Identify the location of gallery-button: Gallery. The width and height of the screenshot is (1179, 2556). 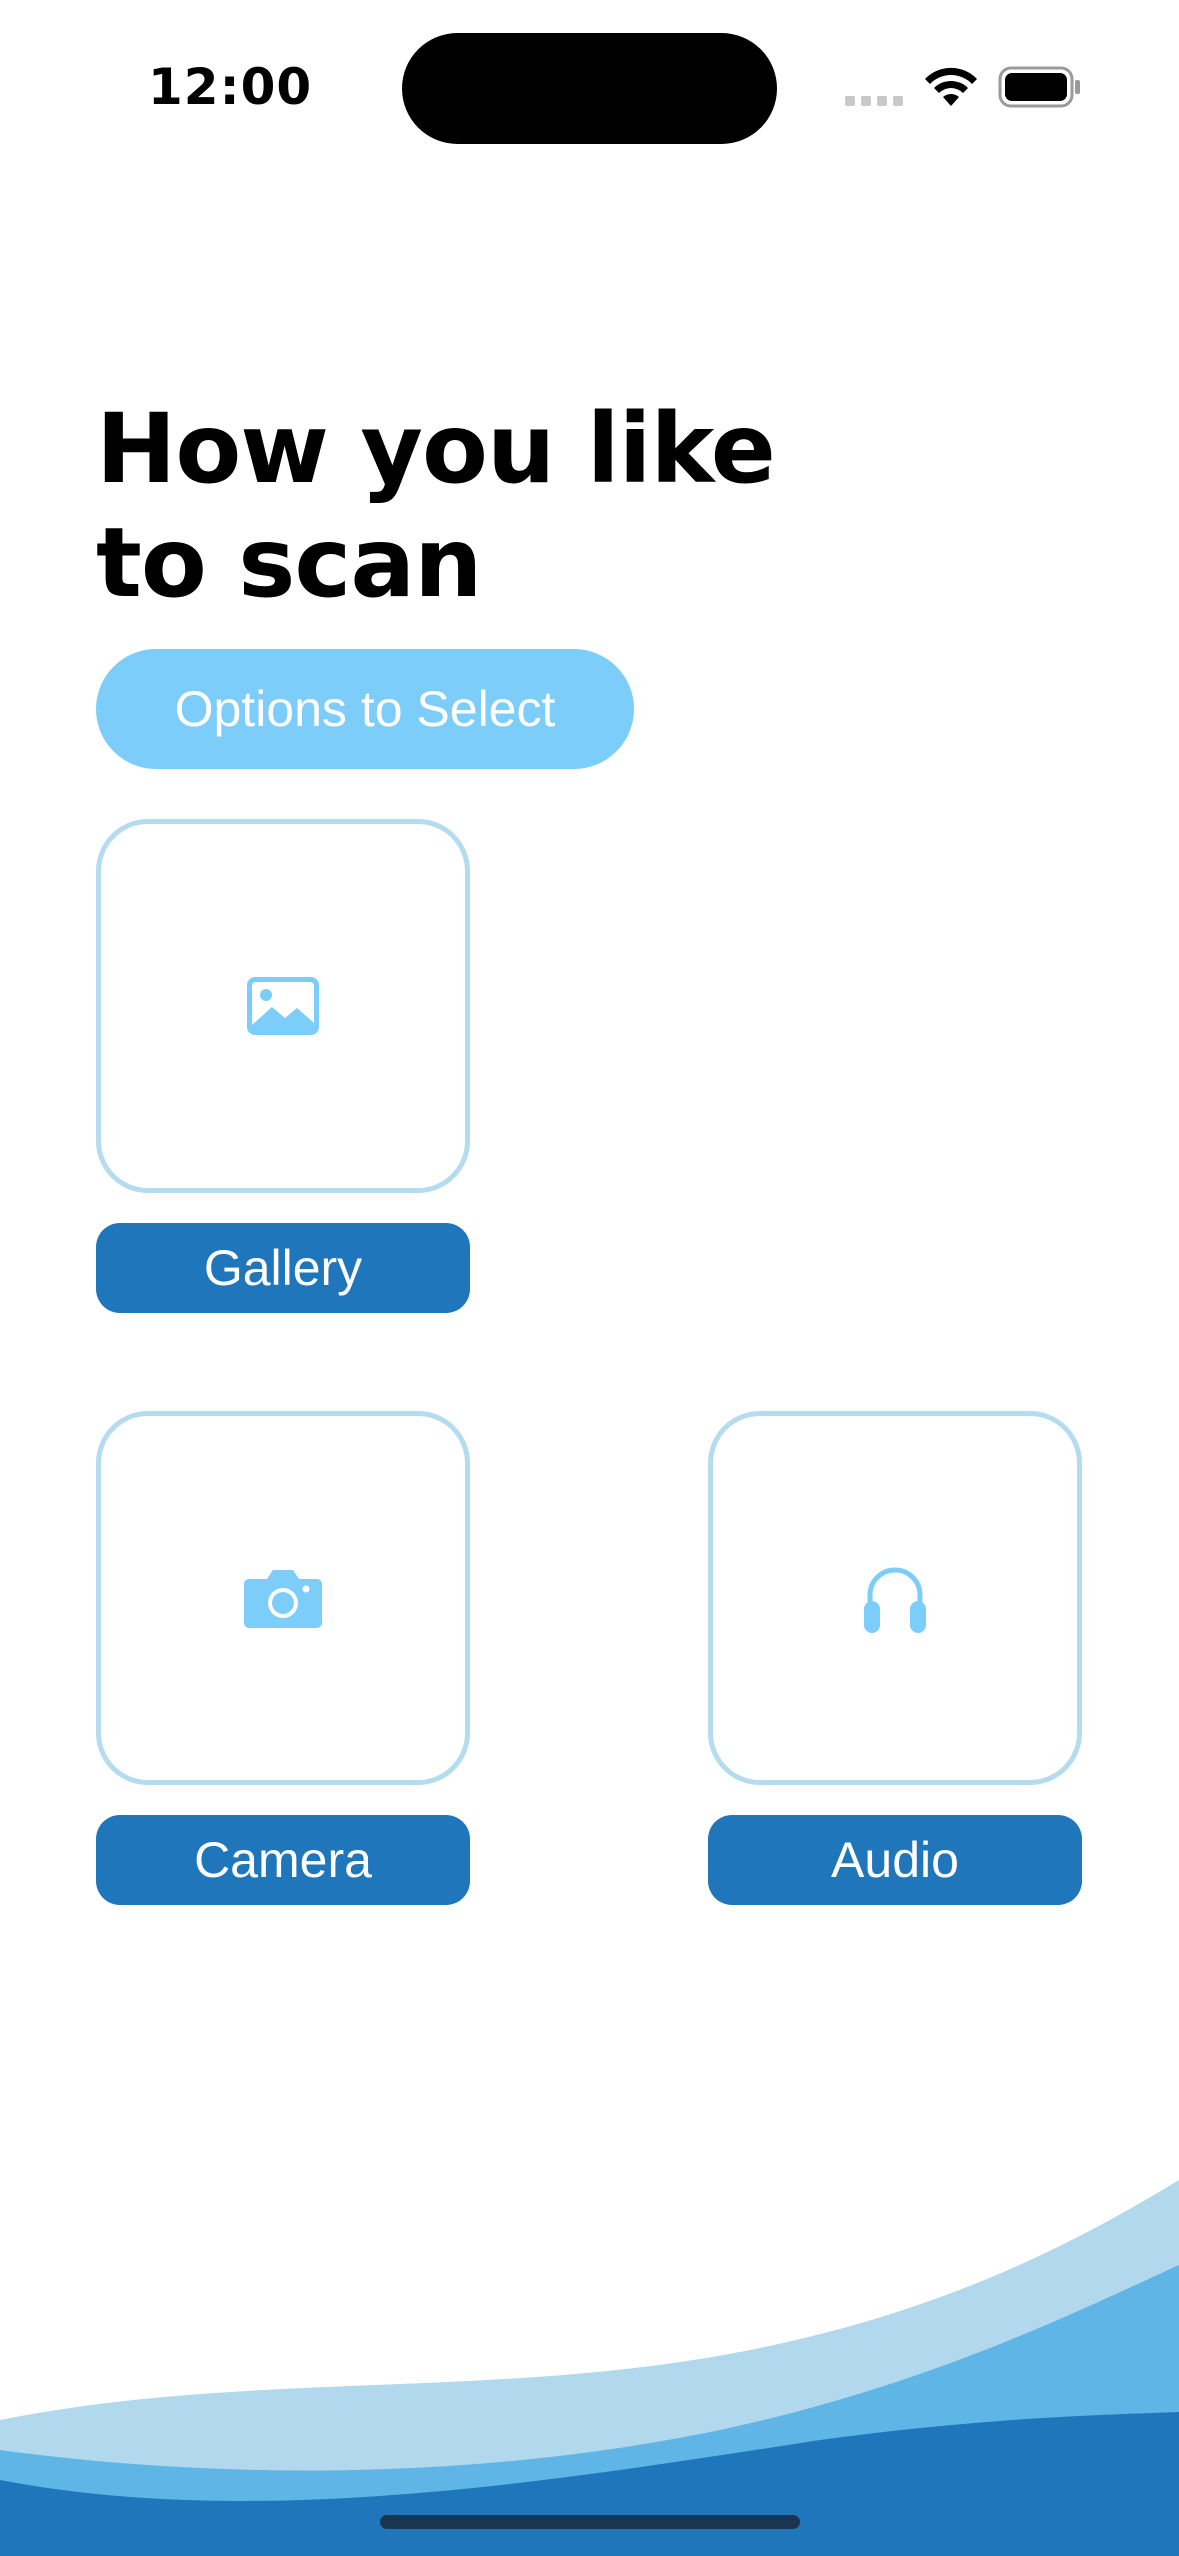
(283, 1268).